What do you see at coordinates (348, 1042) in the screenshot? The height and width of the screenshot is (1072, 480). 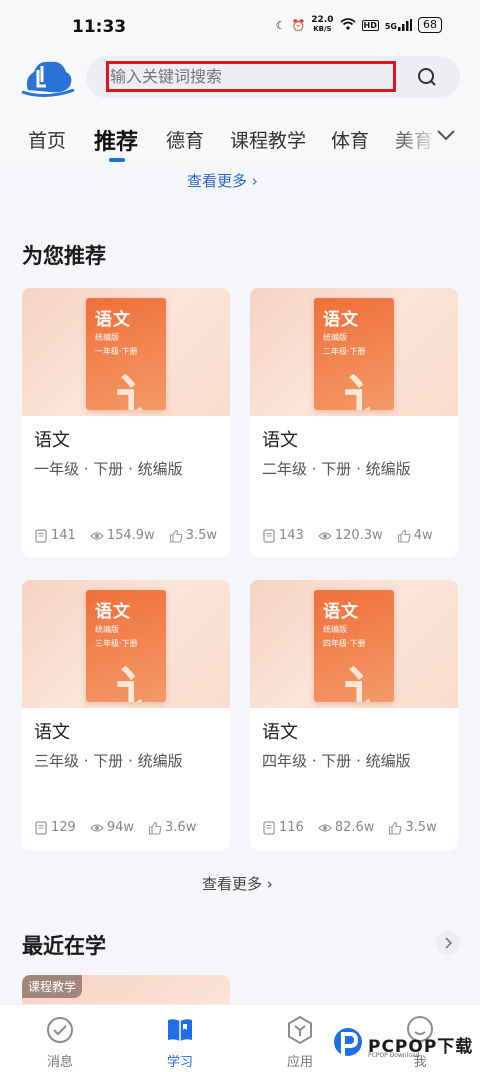 I see `watermark-logo` at bounding box center [348, 1042].